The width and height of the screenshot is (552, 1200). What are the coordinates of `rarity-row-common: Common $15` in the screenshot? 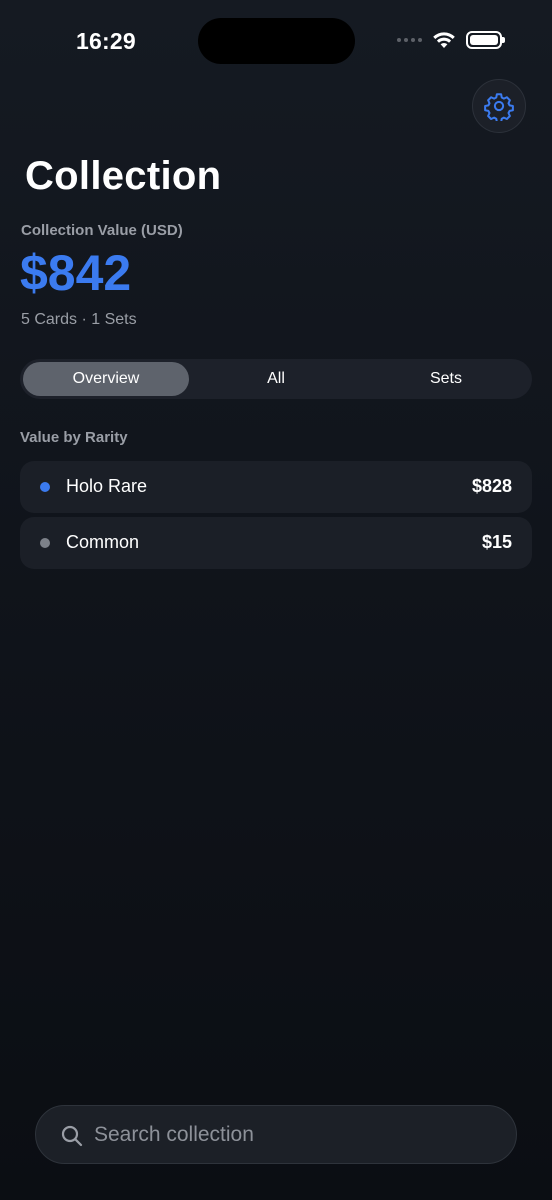 It's located at (276, 543).